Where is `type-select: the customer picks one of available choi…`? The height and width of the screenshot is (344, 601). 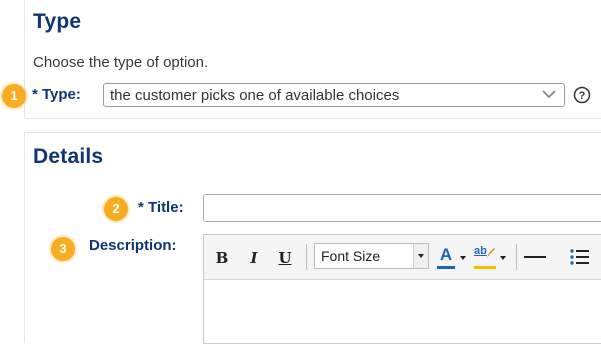 type-select: the customer picks one of available choi… is located at coordinates (334, 95).